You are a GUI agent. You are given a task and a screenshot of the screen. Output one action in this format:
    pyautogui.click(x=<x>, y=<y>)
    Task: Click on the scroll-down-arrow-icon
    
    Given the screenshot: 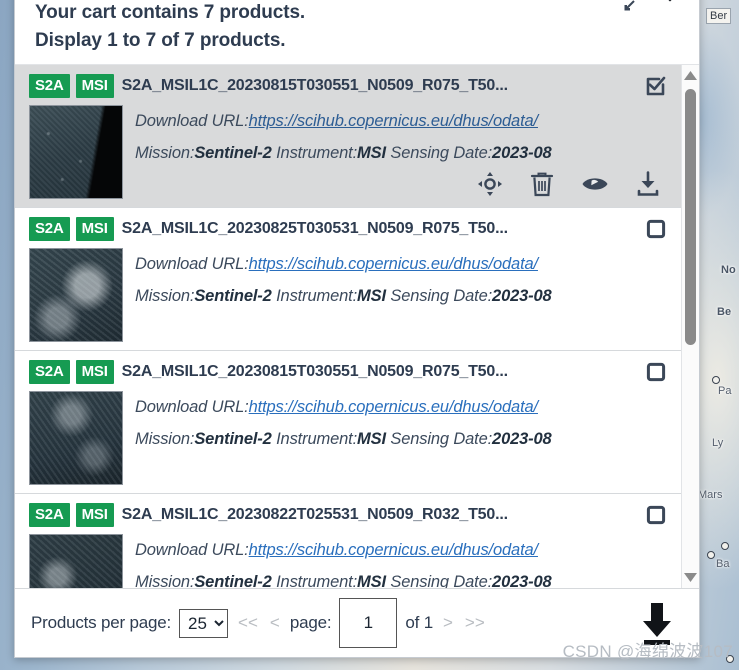 What is the action you would take?
    pyautogui.click(x=690, y=577)
    